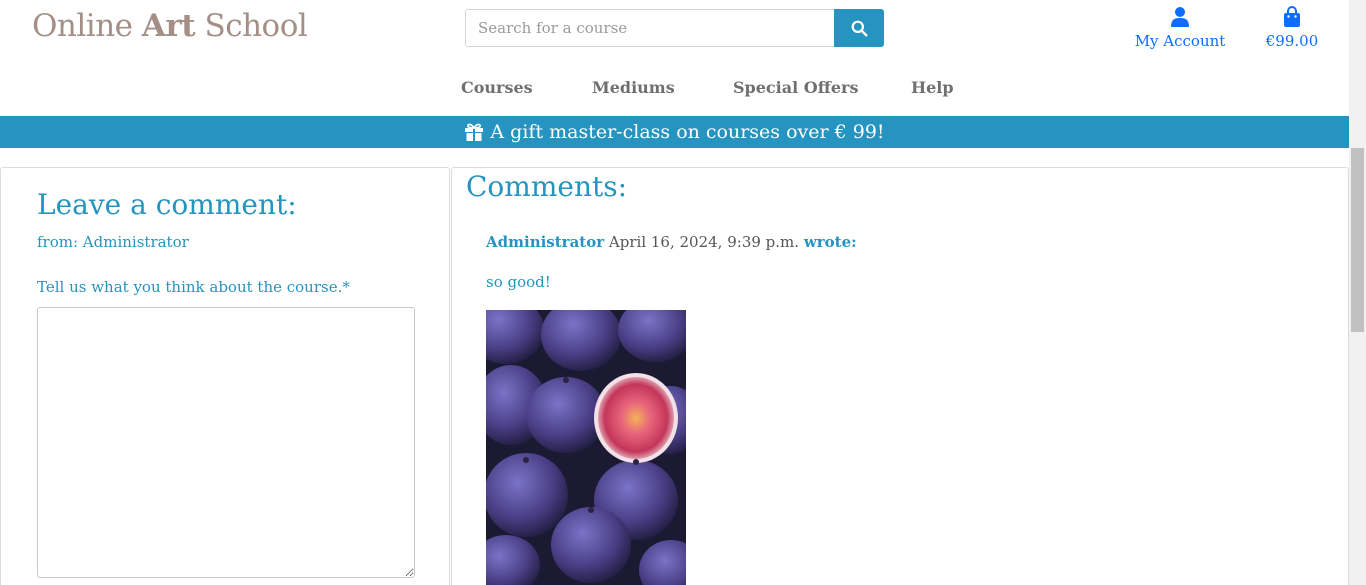 The height and width of the screenshot is (585, 1366). I want to click on search-form, so click(674, 28).